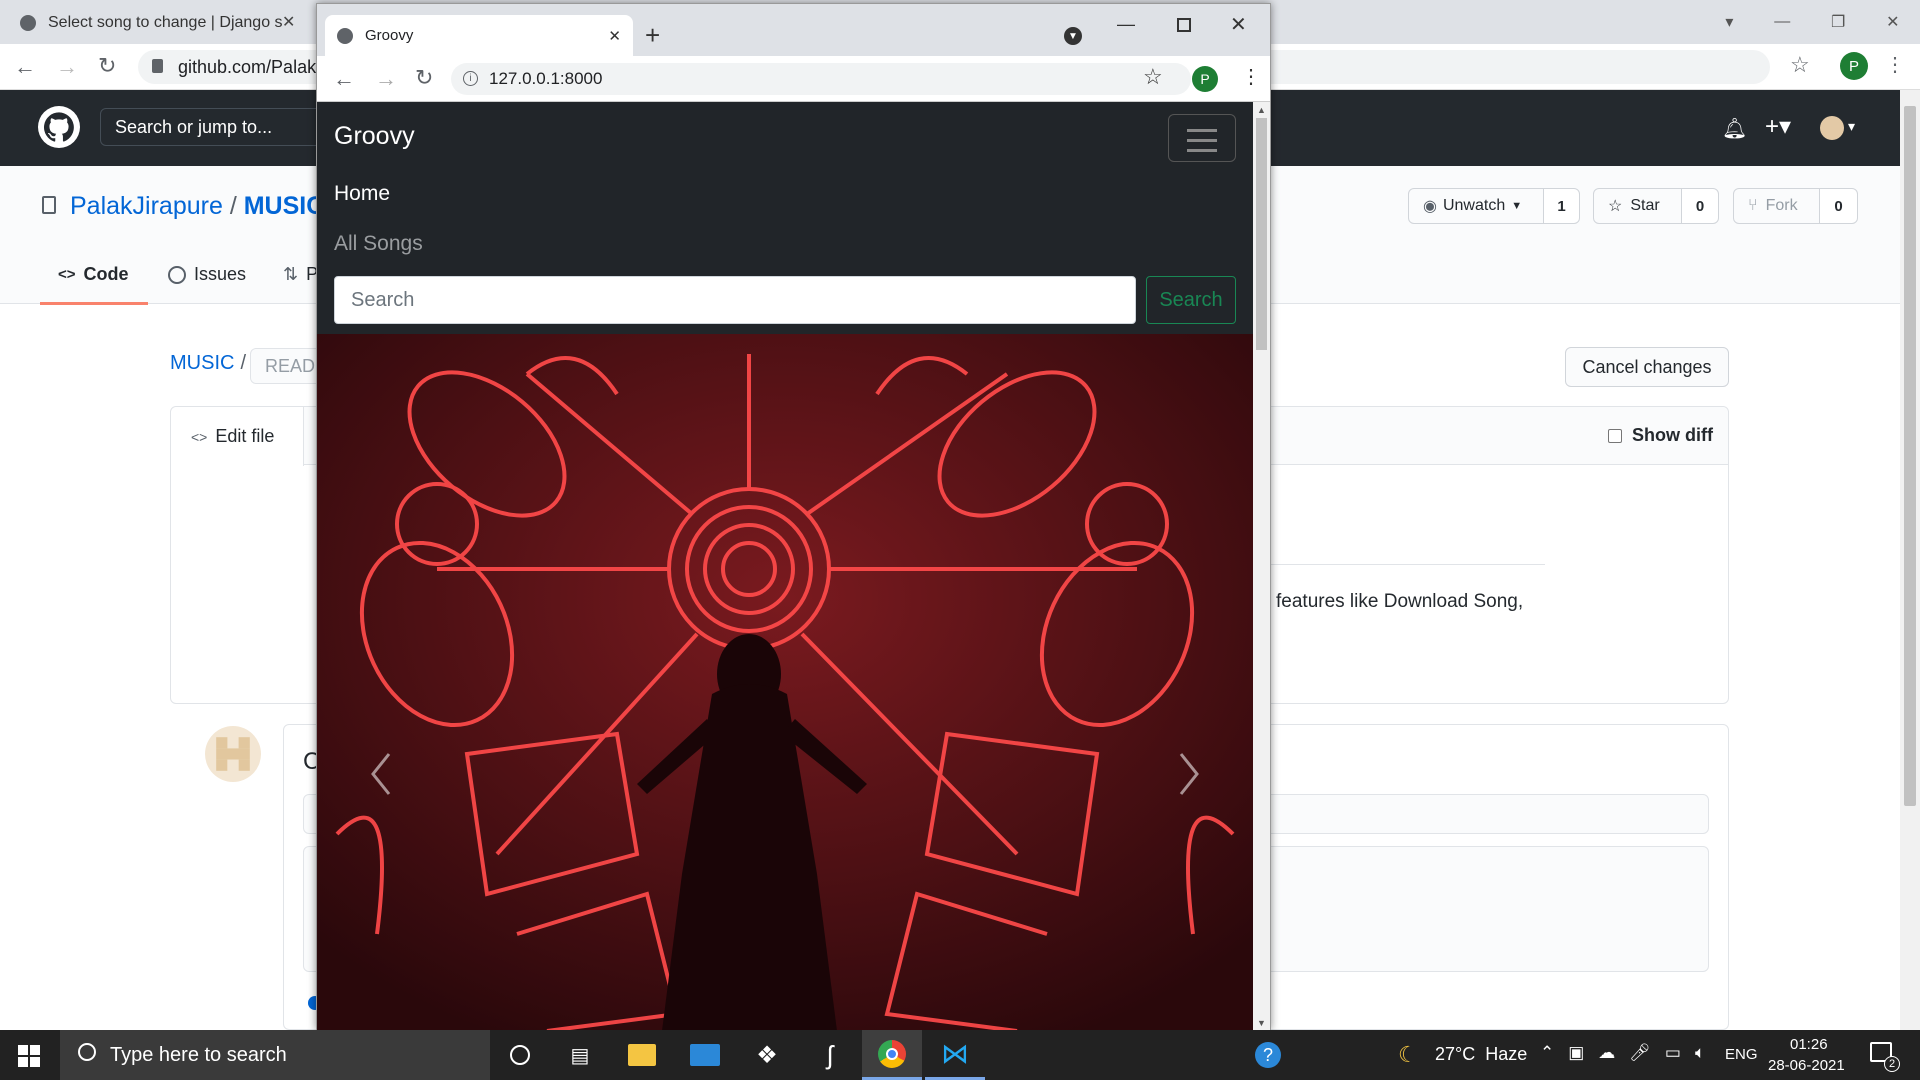  What do you see at coordinates (59, 127) in the screenshot?
I see `github-logo-icon` at bounding box center [59, 127].